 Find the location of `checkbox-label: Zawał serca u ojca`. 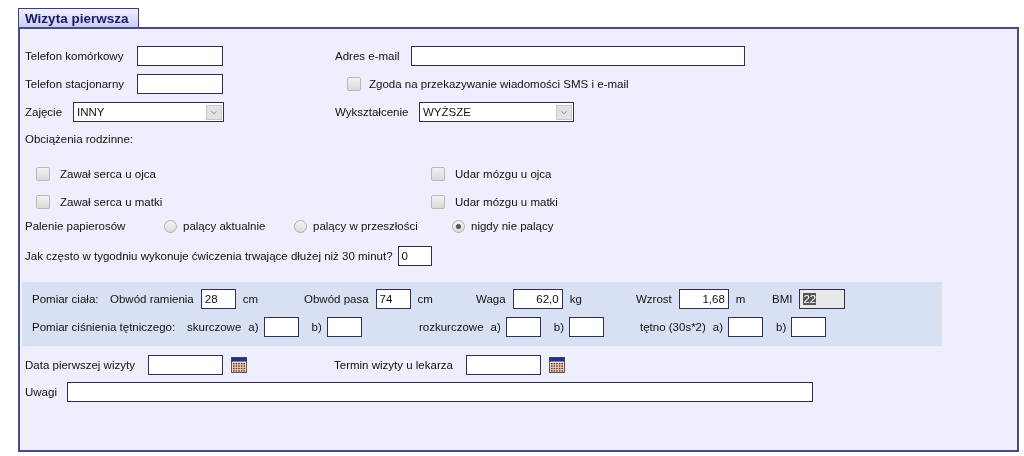

checkbox-label: Zawał serca u ojca is located at coordinates (108, 174).